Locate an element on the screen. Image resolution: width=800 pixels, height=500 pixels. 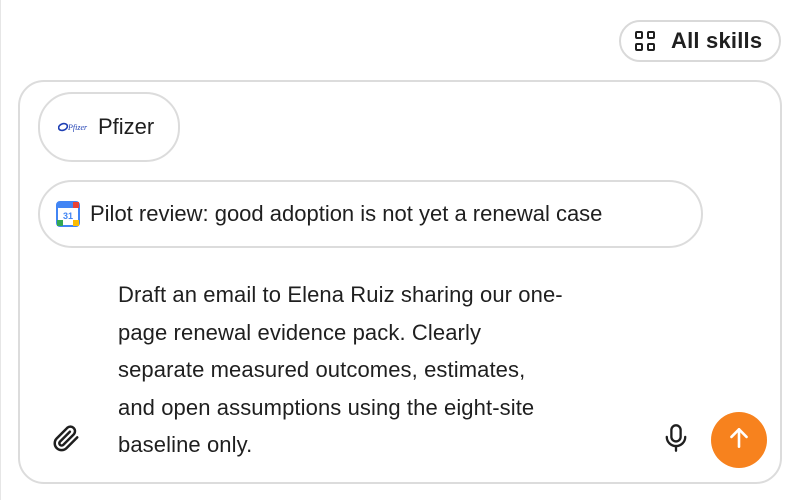
pfizer-logo-icon: Pfizer is located at coordinates (73, 127).